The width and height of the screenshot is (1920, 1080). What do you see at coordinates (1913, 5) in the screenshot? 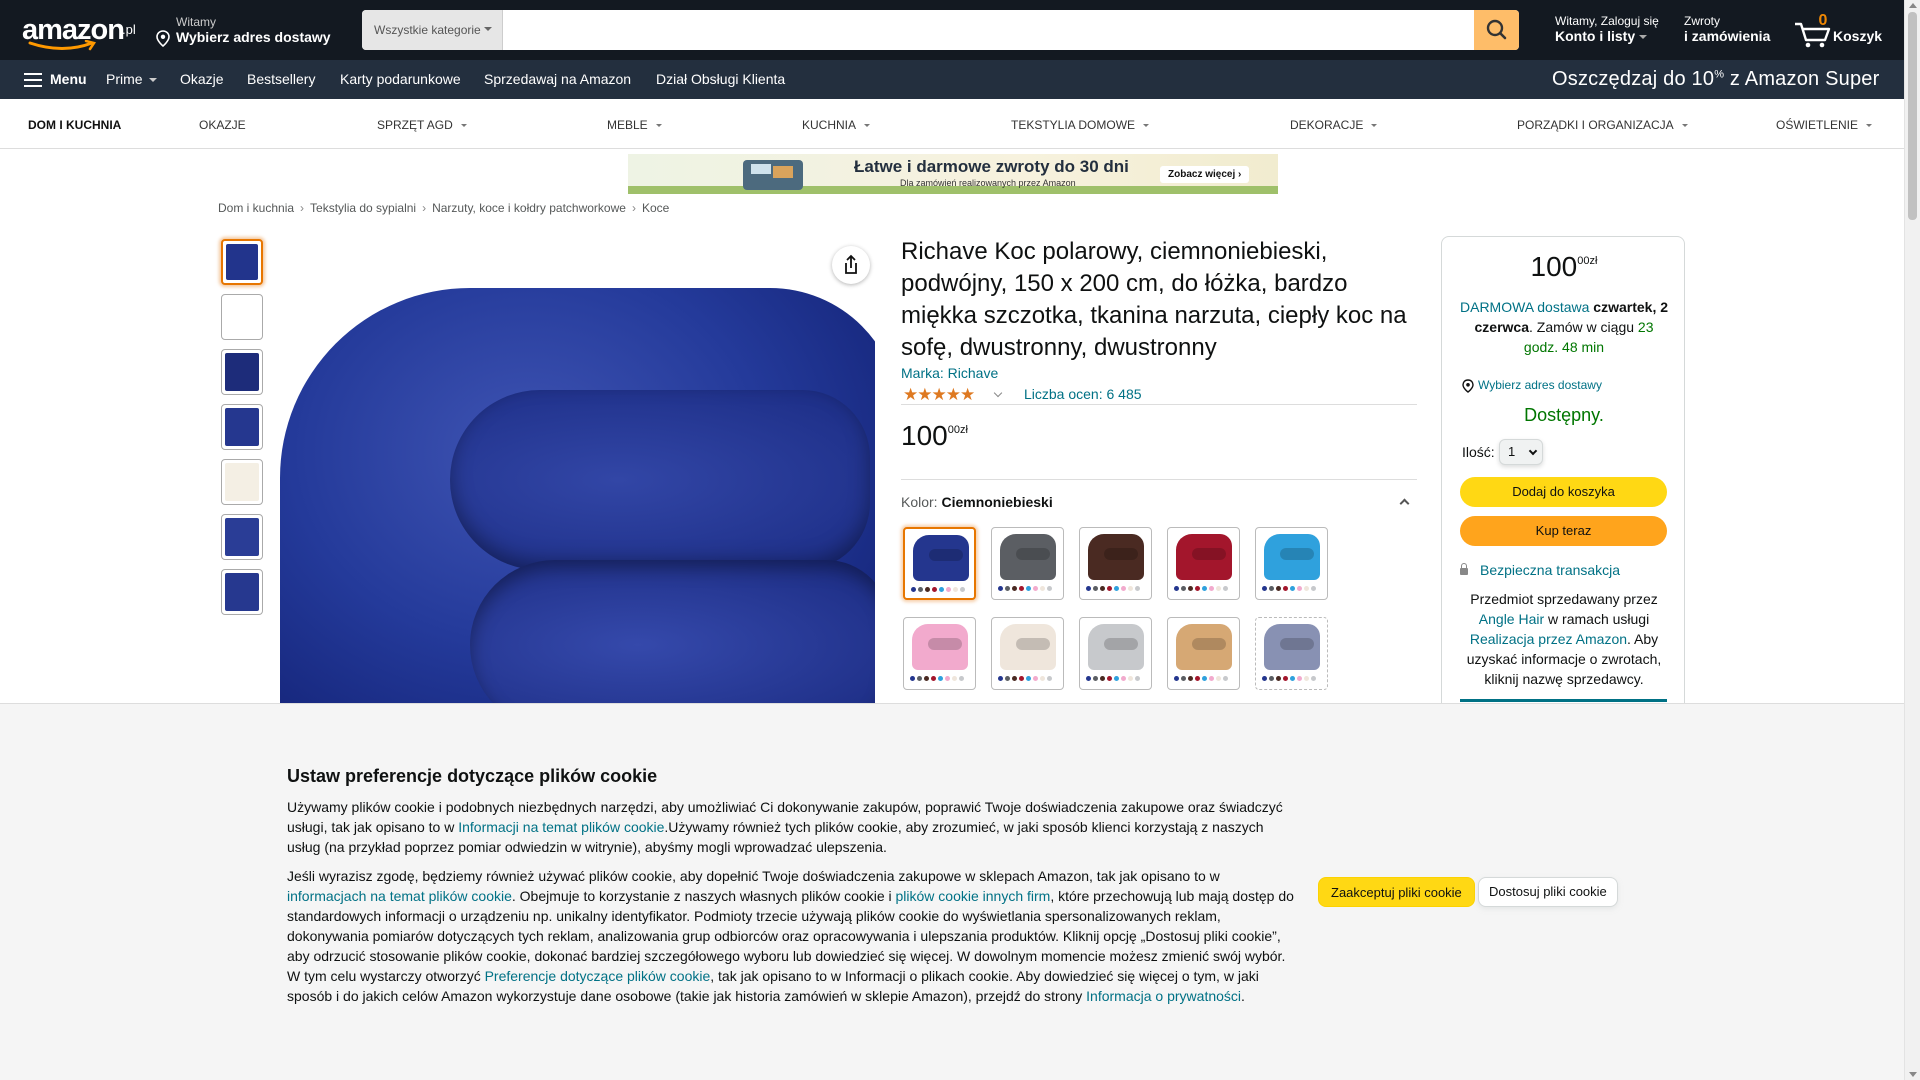
I see `scroll-up-icon` at bounding box center [1913, 5].